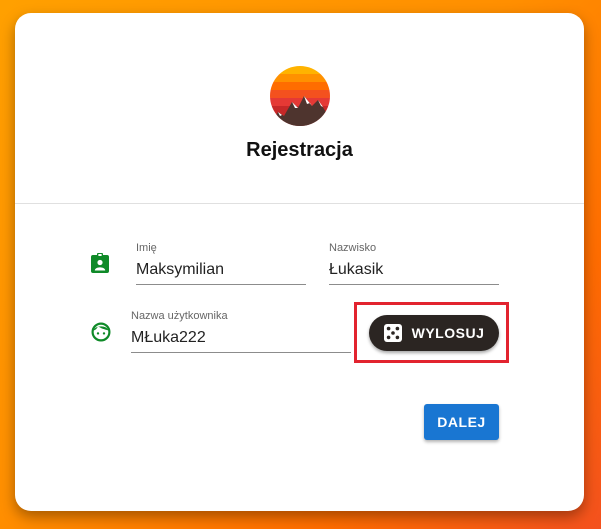  I want to click on first-name-label: Imię, so click(146, 248).